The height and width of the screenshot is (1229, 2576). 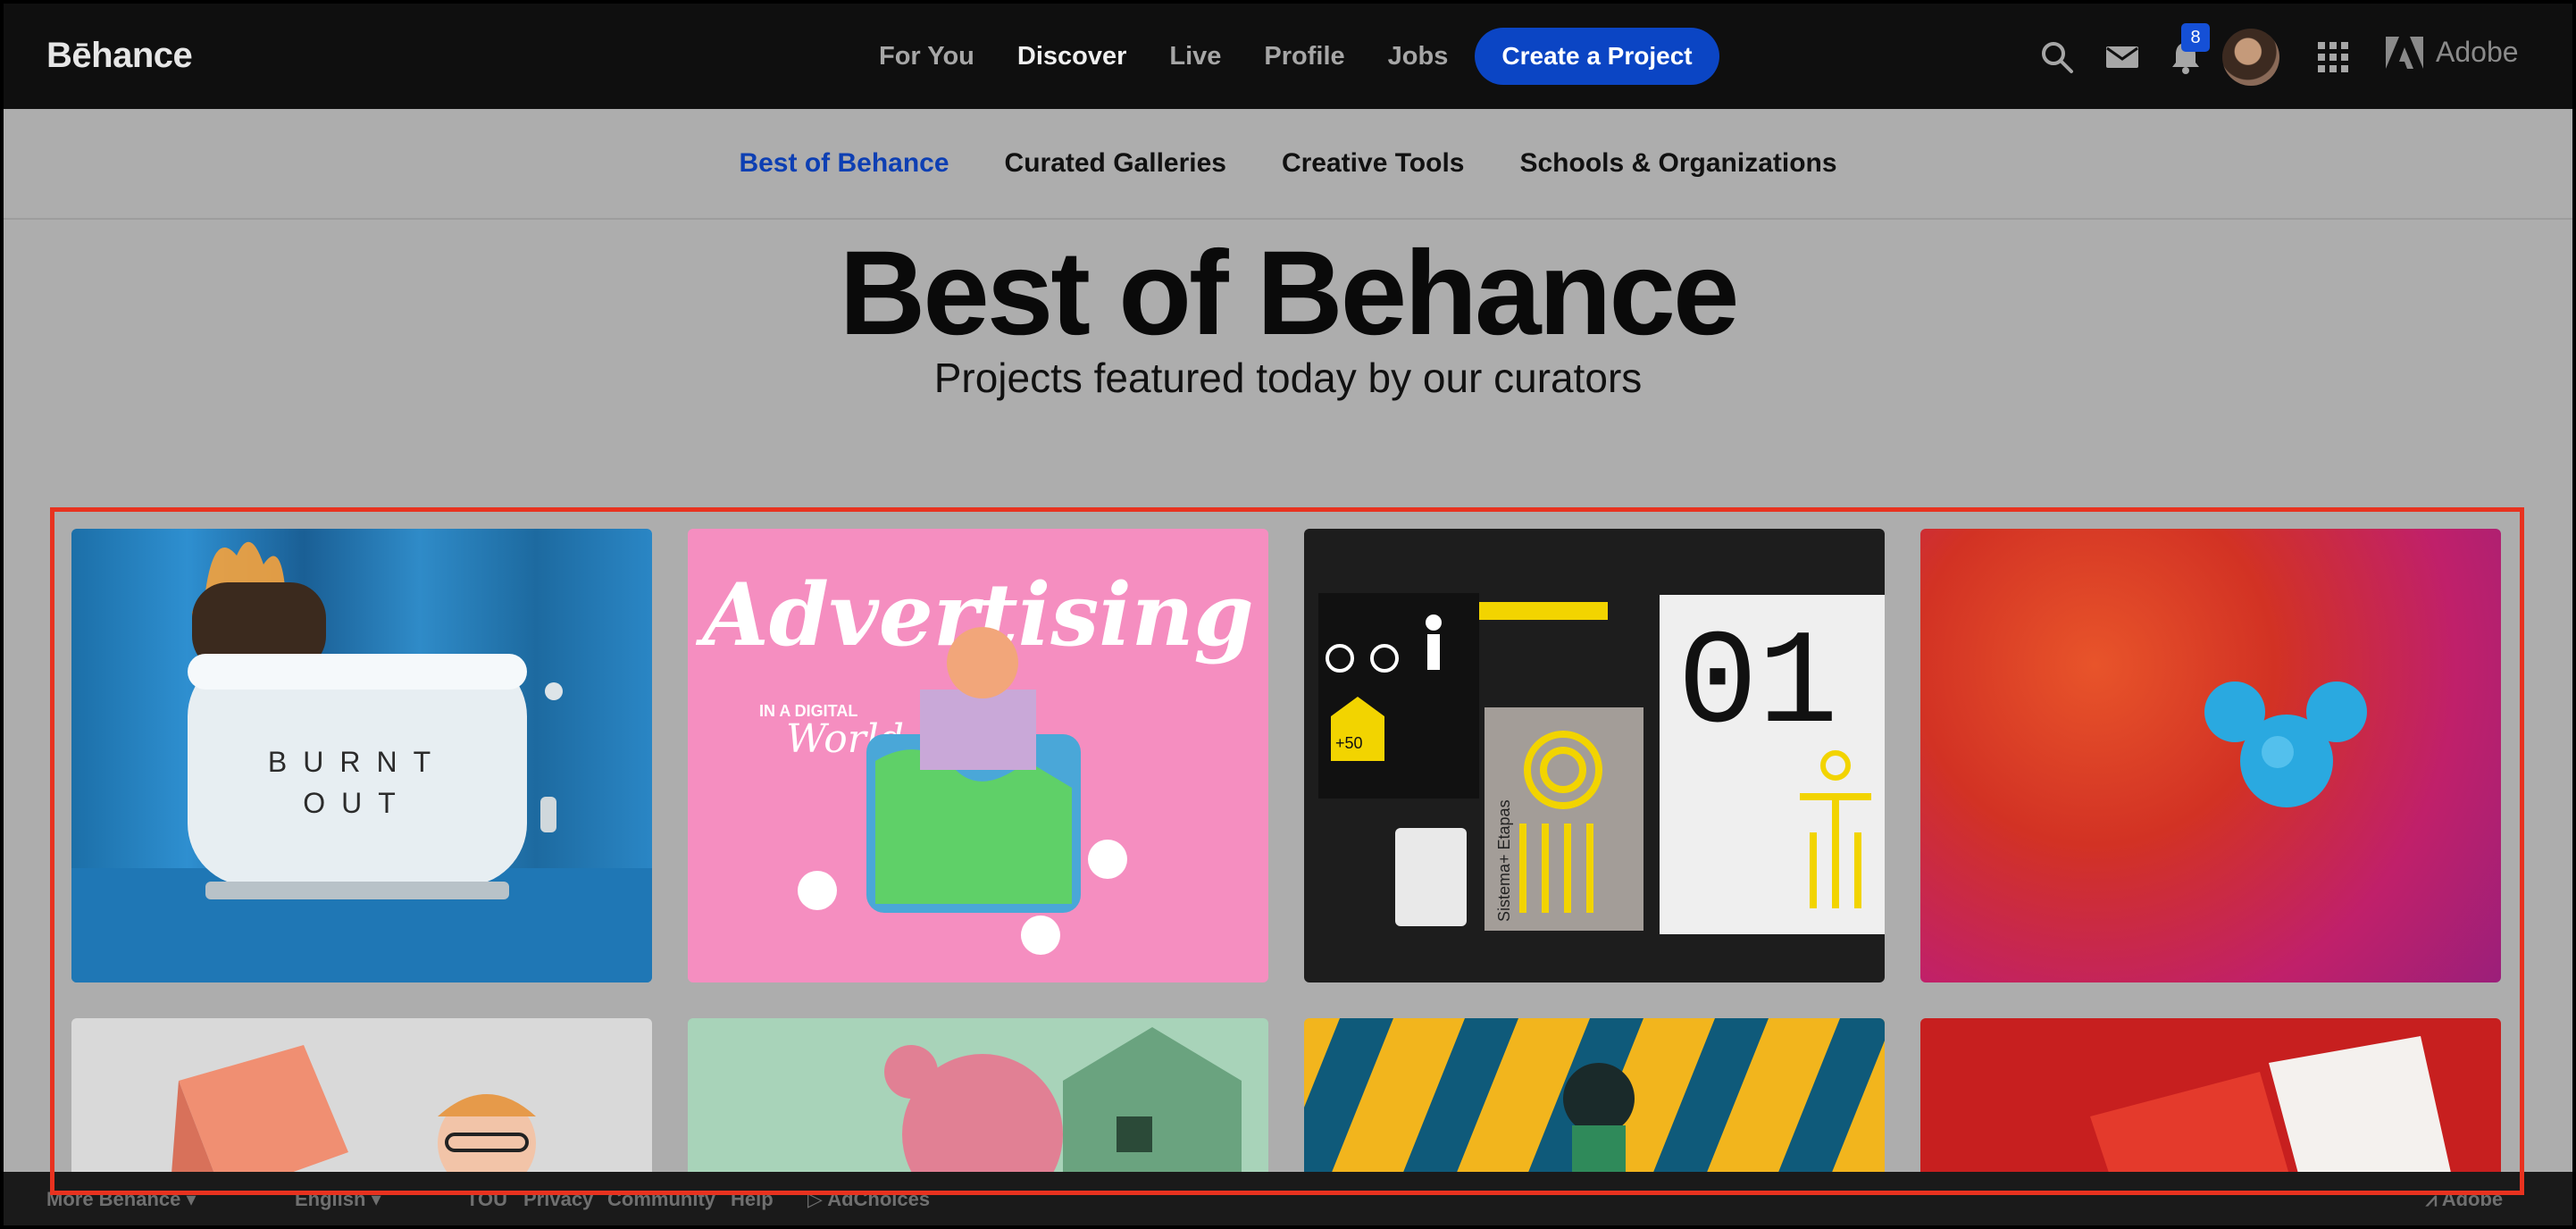 I want to click on nav-jobs: Jobs, so click(x=1418, y=56).